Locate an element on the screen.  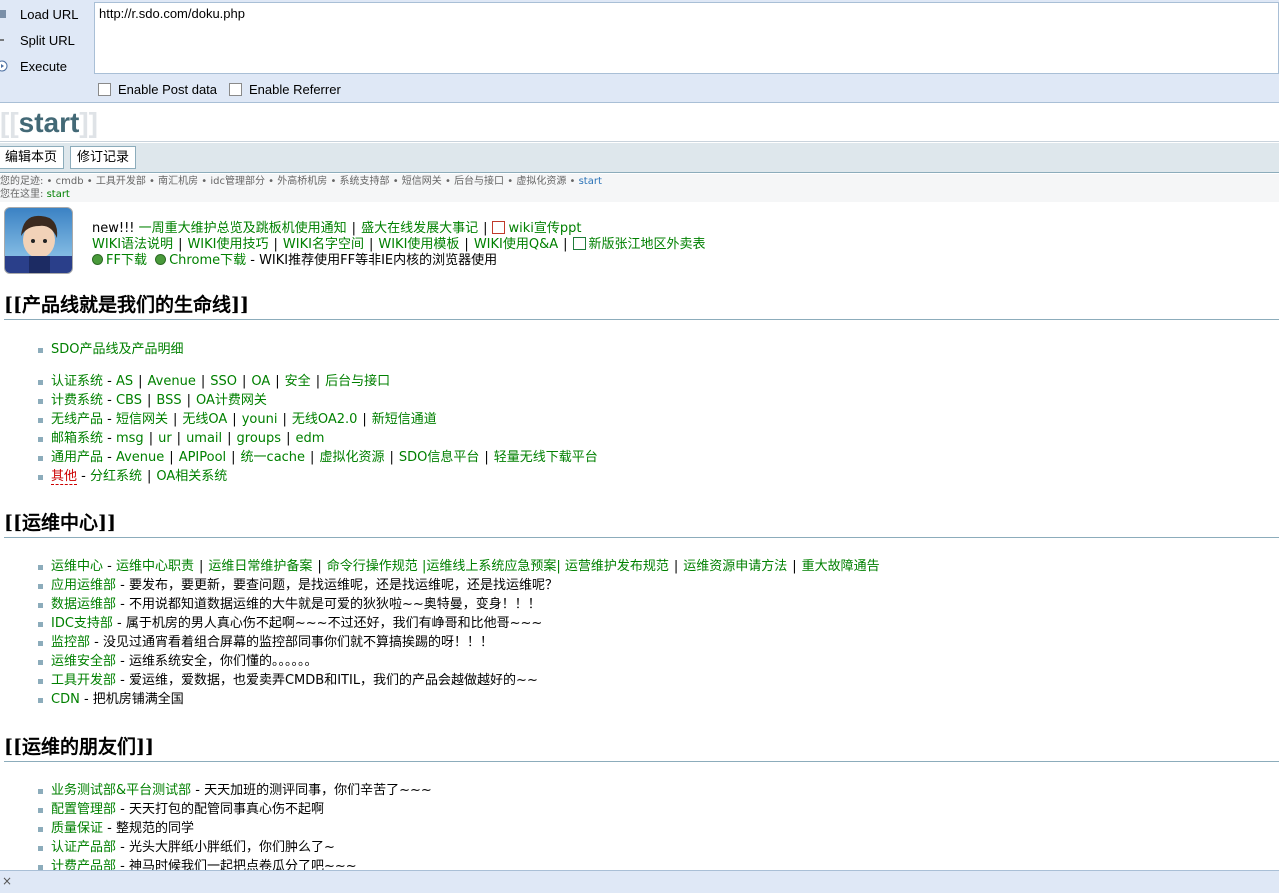
chrome-download-link: Chrome下载 is located at coordinates (207, 260).